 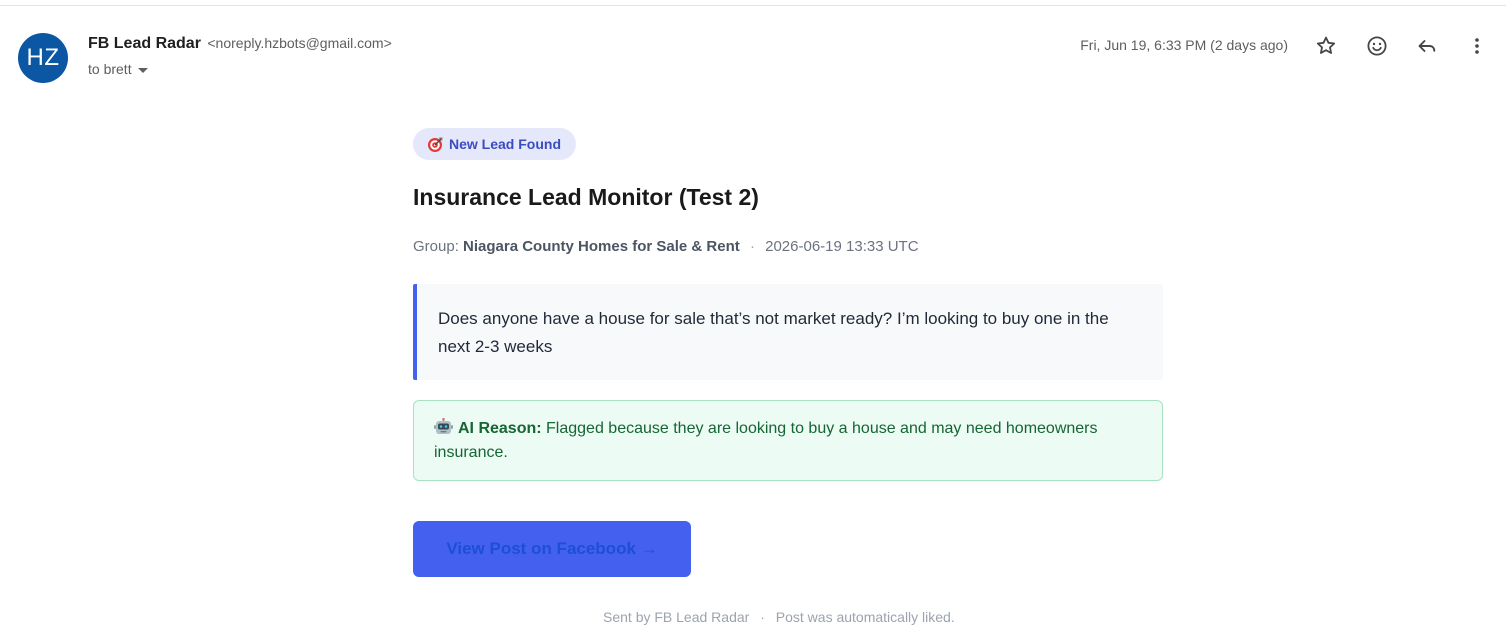 I want to click on more-vert-icon, so click(x=1477, y=46).